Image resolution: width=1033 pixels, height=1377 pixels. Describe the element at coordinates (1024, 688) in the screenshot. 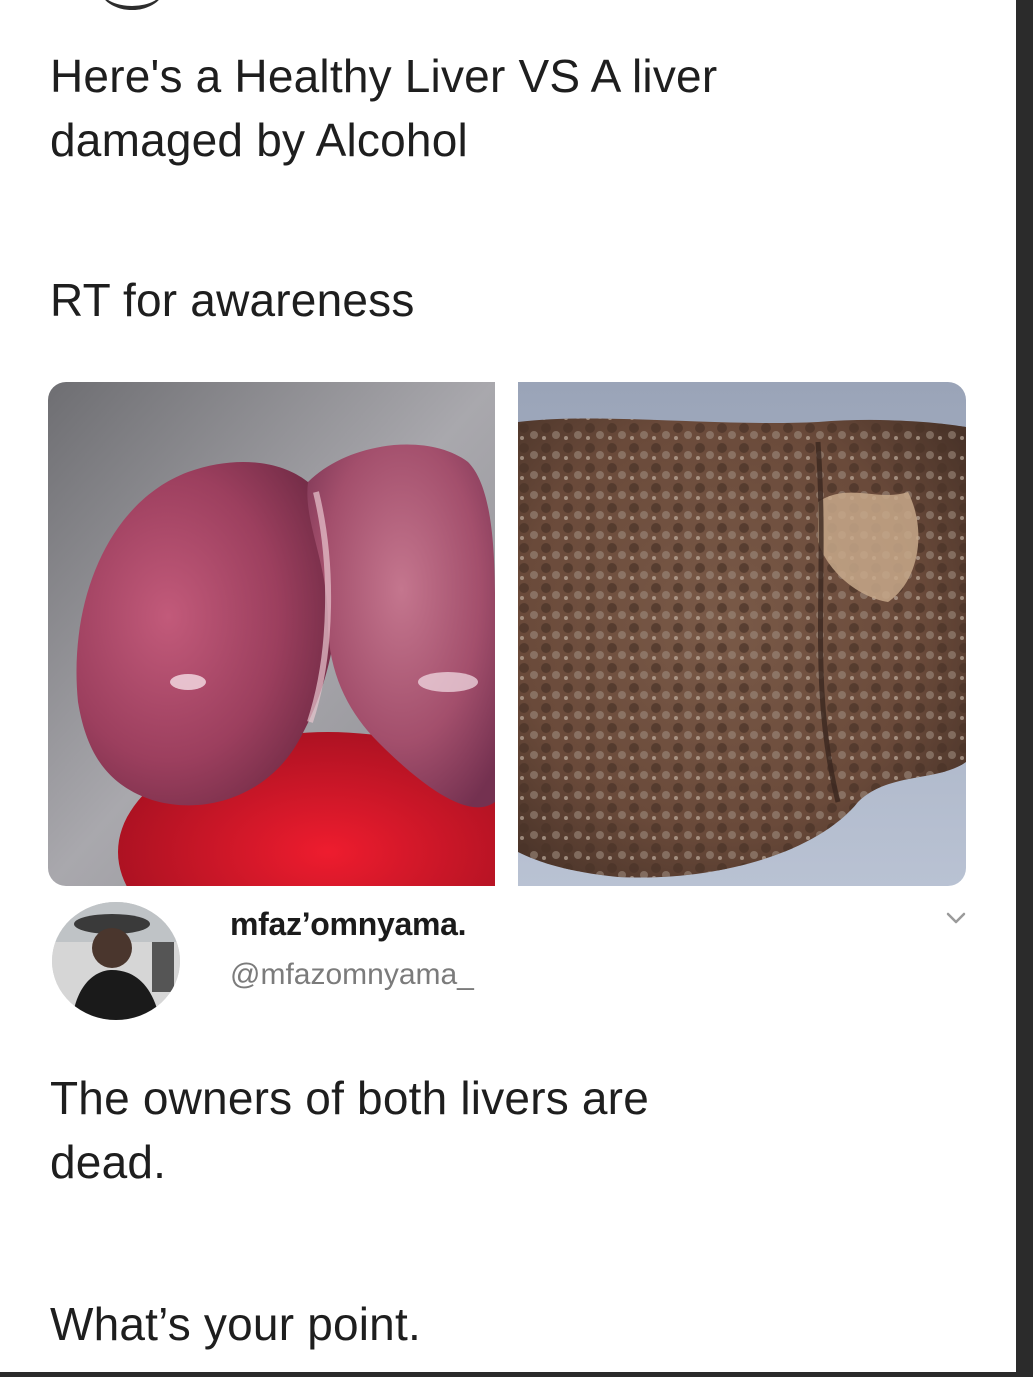

I see `window-edge` at that location.